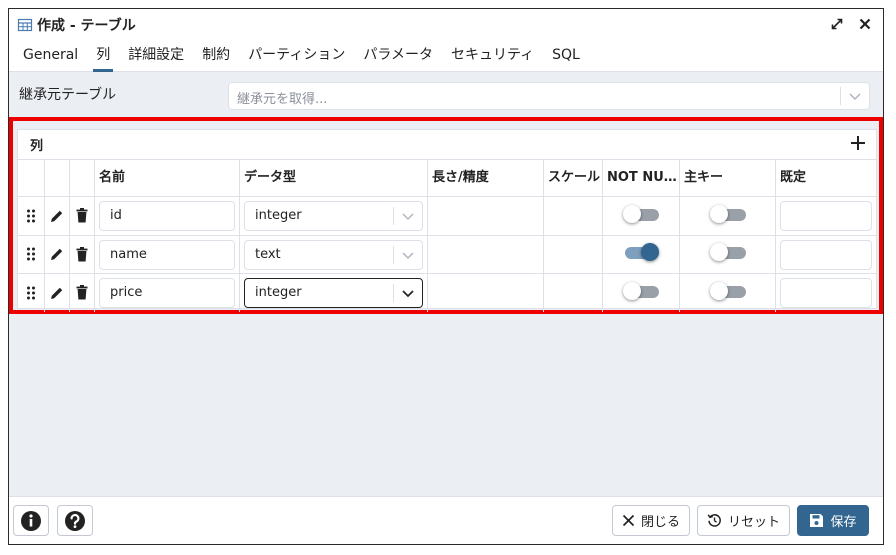 The height and width of the screenshot is (555, 896). Describe the element at coordinates (103, 56) in the screenshot. I see `tab-columns: 列` at that location.